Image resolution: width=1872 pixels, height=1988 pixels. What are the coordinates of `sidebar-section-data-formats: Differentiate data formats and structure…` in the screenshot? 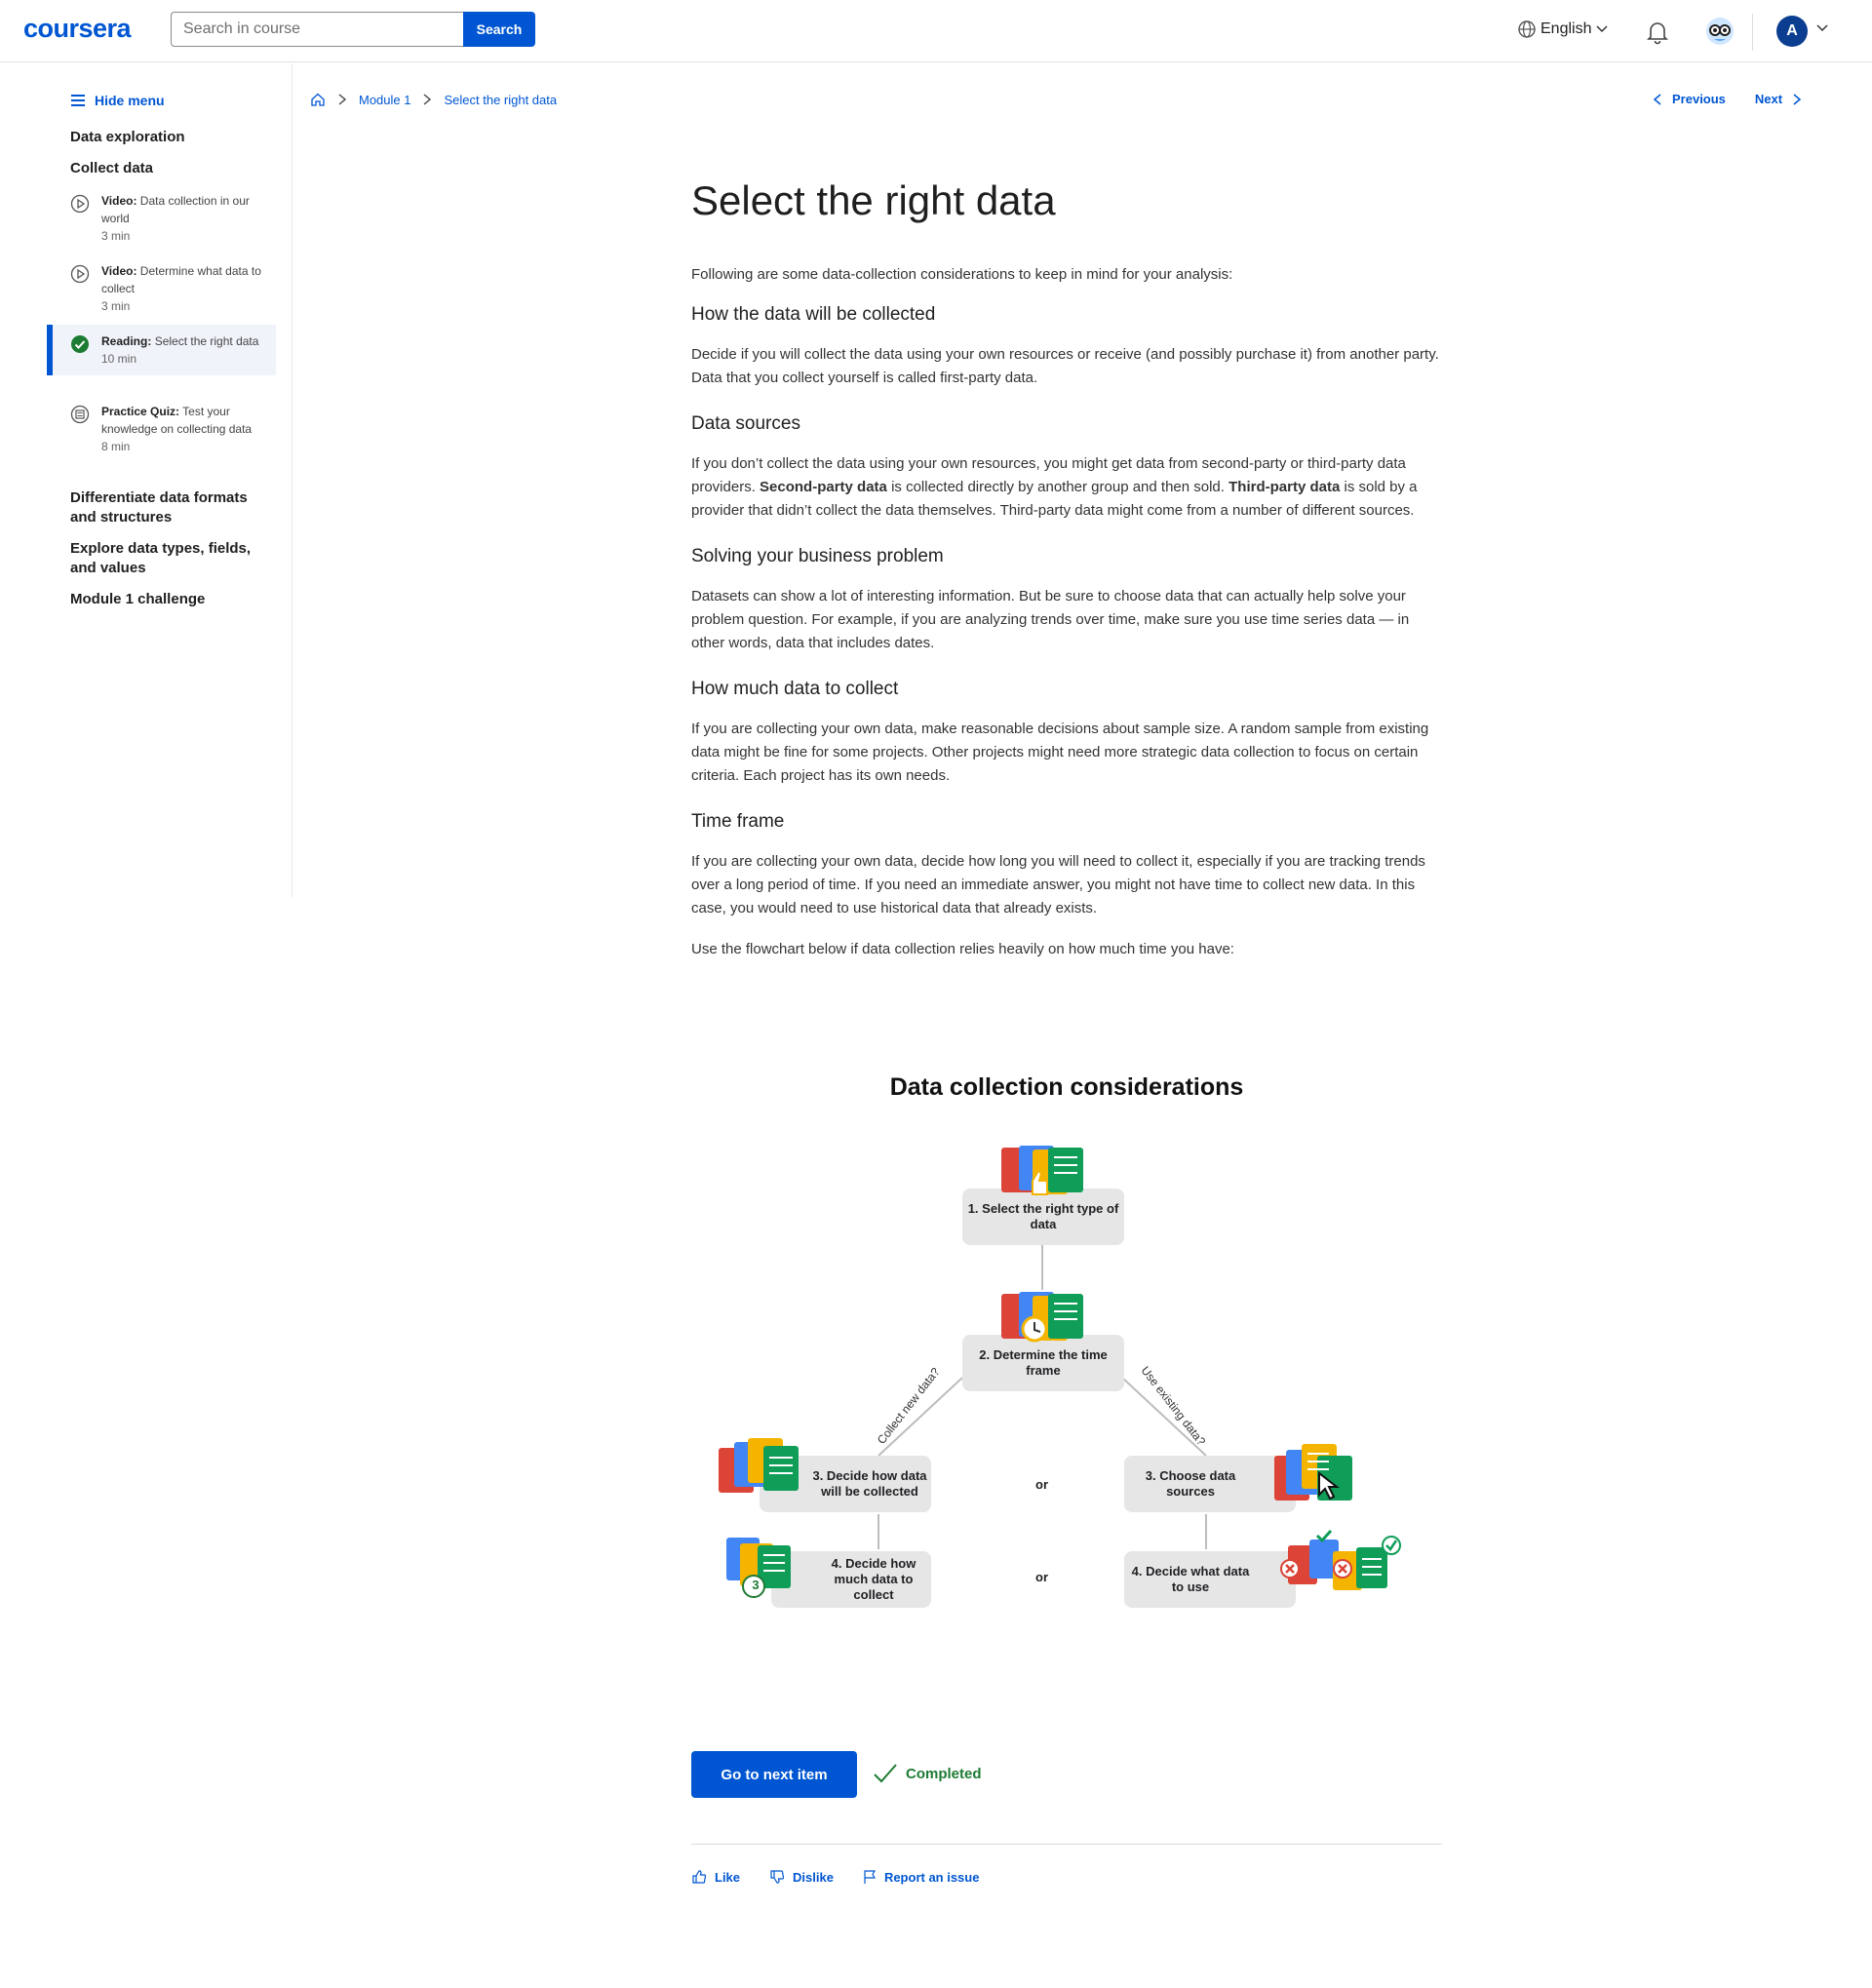 It's located at (167, 507).